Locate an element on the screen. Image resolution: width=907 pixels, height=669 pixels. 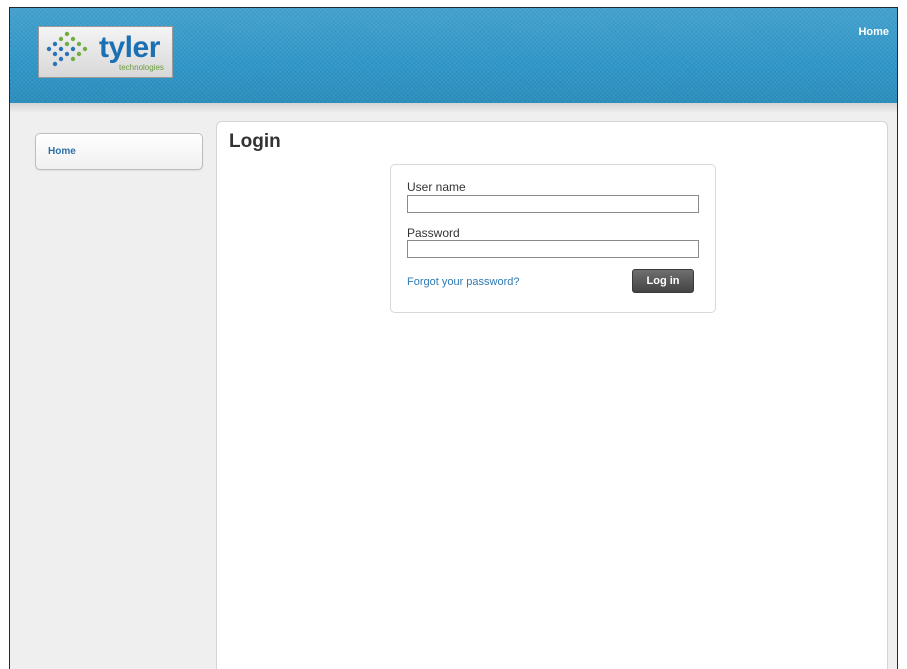
tyler-dots-logo-icon is located at coordinates (67, 49).